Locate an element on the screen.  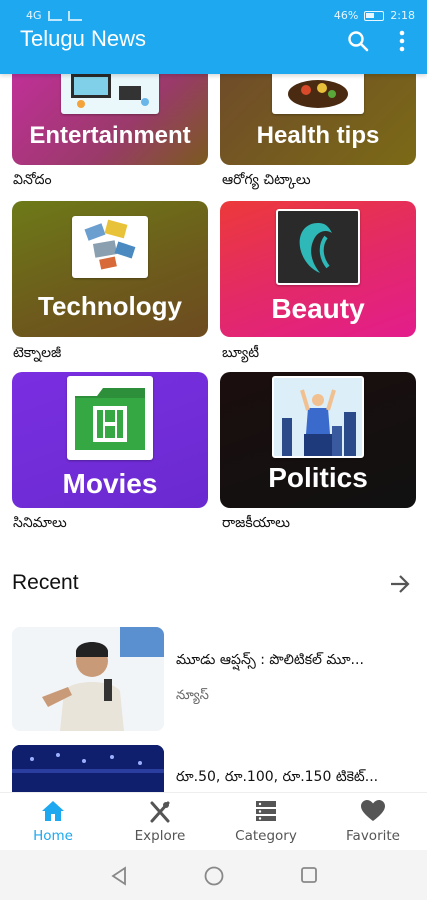
entertainment-thumbnail is located at coordinates (110, 94).